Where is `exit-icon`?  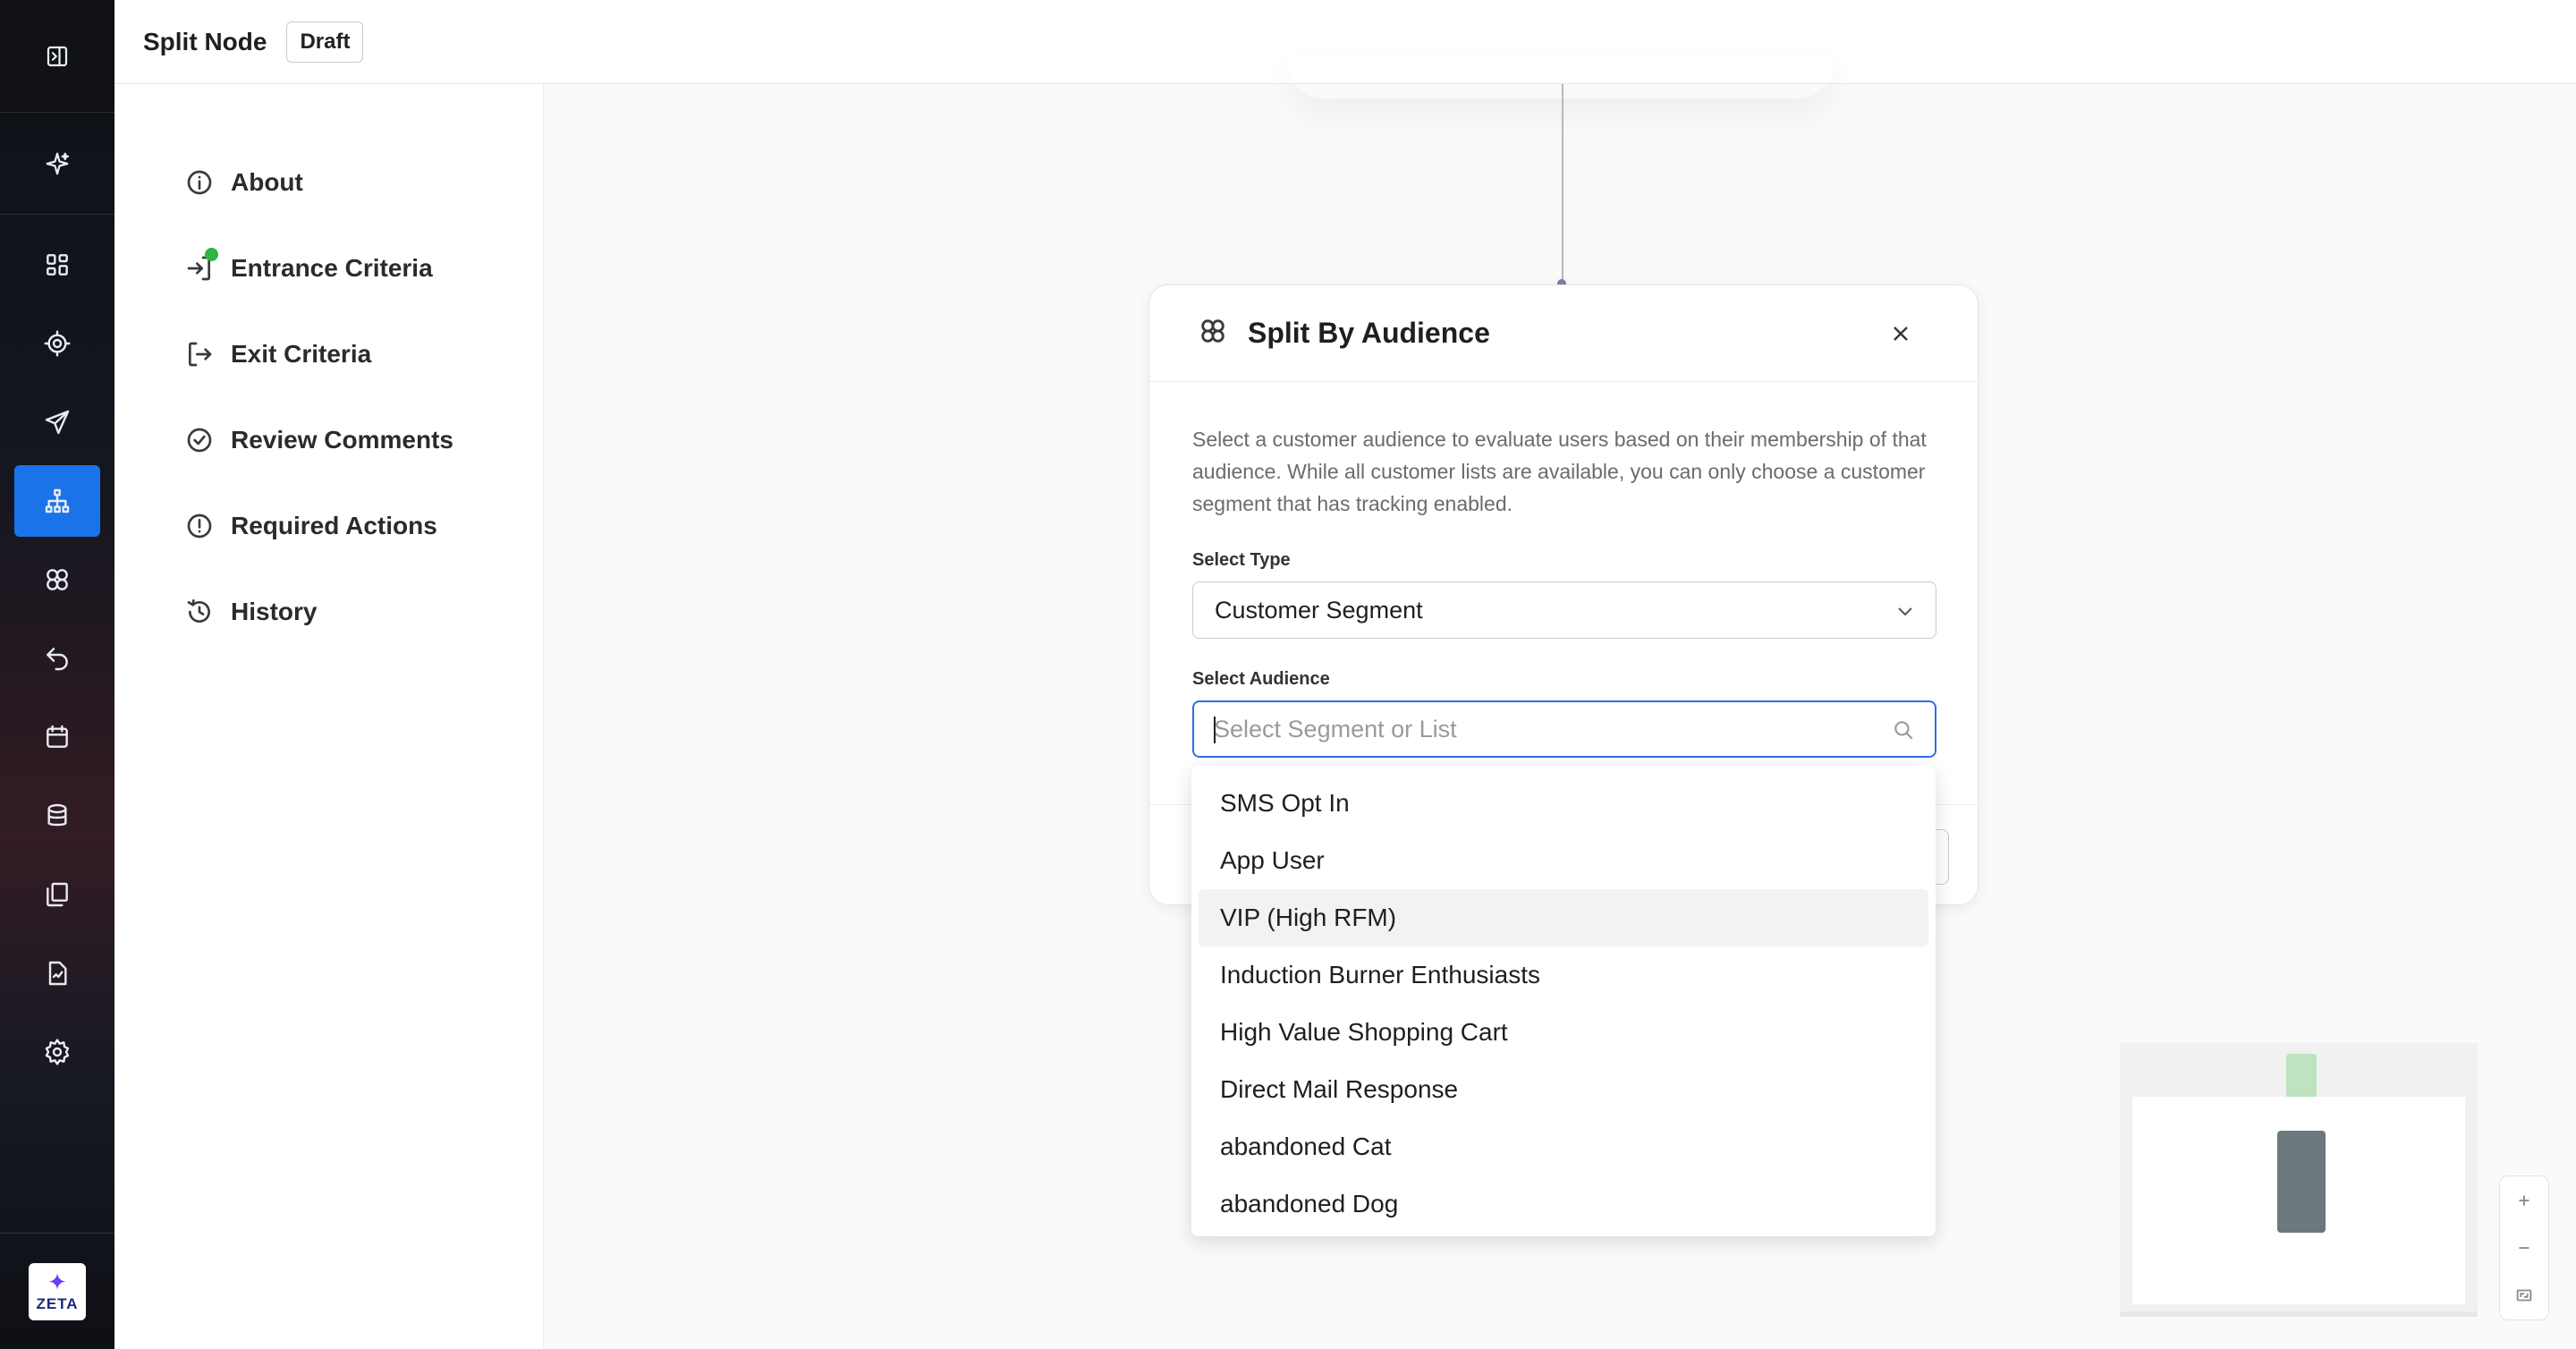 exit-icon is located at coordinates (200, 354).